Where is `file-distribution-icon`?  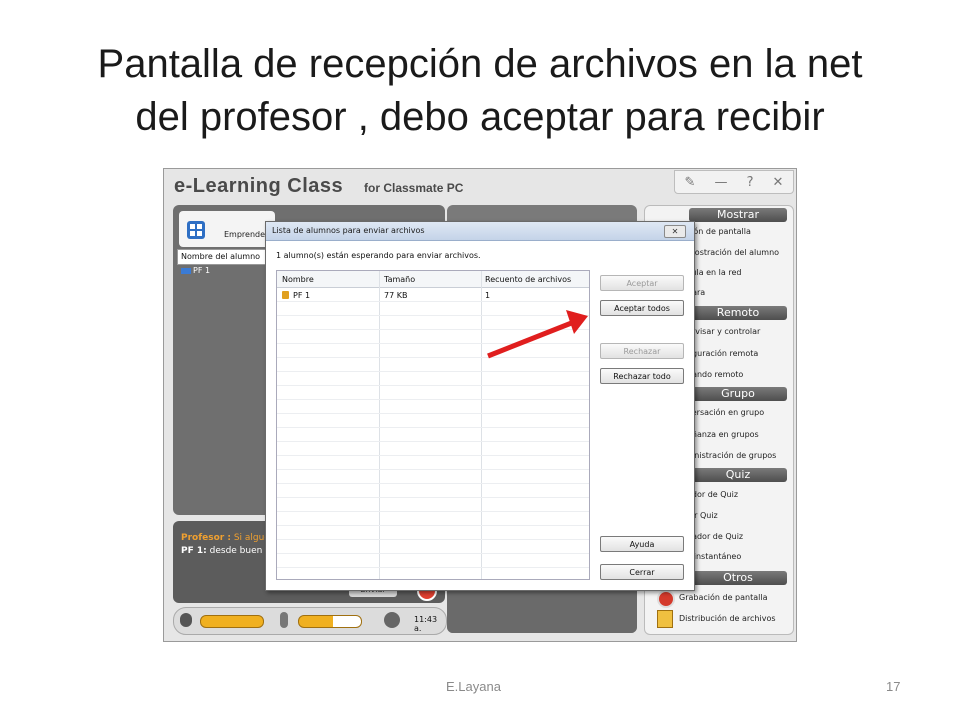
file-distribution-icon is located at coordinates (665, 619).